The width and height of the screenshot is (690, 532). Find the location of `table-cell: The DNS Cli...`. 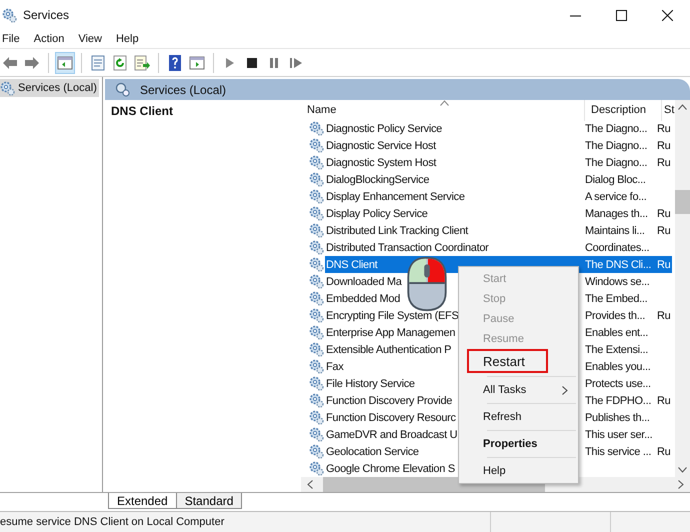

table-cell: The DNS Cli... is located at coordinates (619, 264).